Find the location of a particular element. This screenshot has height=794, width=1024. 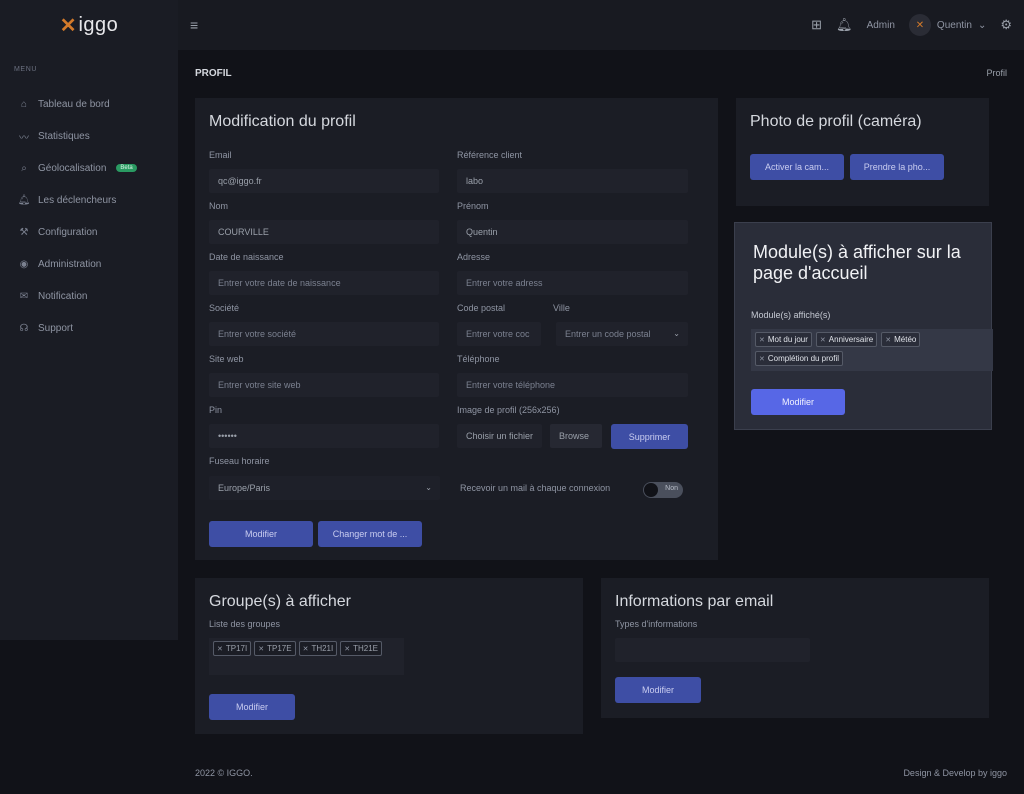

phone-field: Entrer votre téléphone is located at coordinates (572, 385).